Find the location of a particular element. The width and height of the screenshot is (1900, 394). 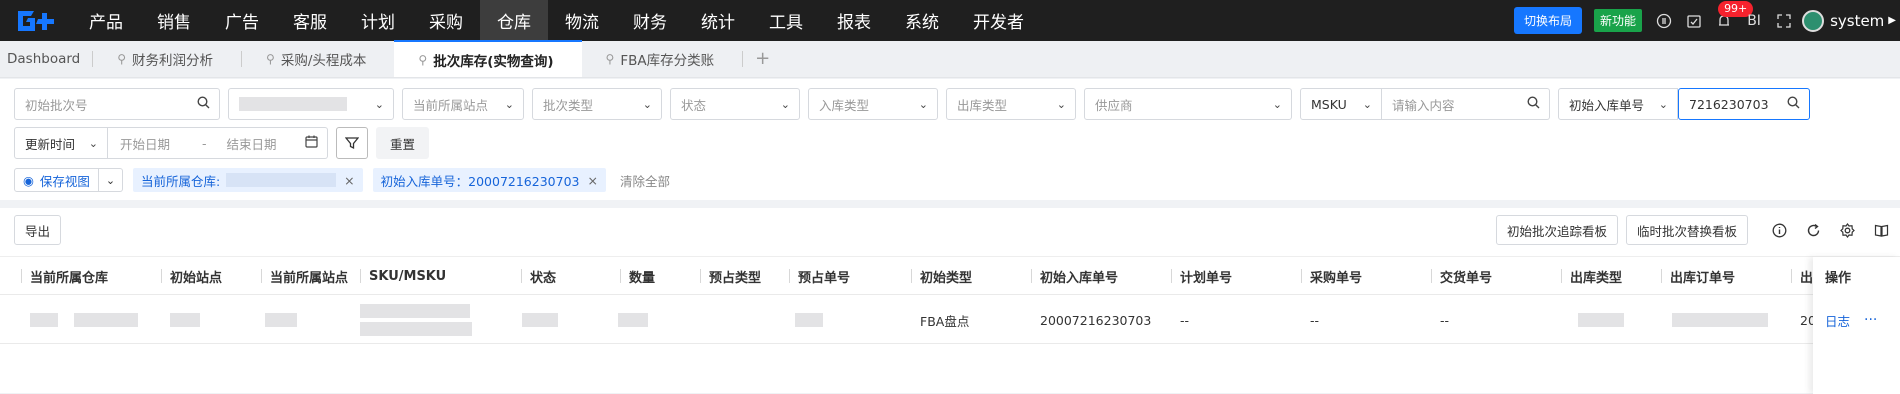

settings-icon is located at coordinates (1847, 230).